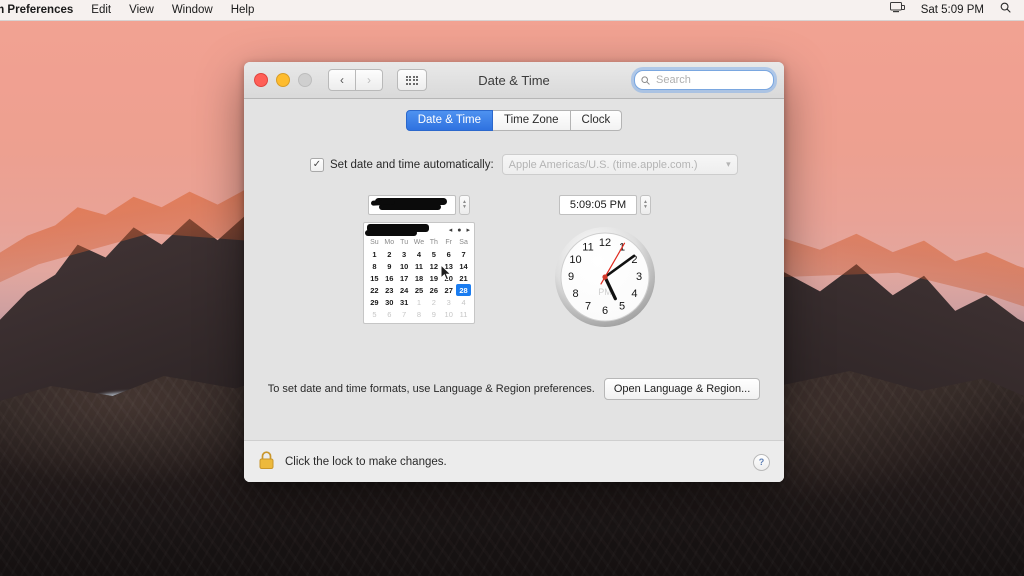 The height and width of the screenshot is (576, 1024). Describe the element at coordinates (531, 120) in the screenshot. I see `tab-time-zone: Time Zone` at that location.